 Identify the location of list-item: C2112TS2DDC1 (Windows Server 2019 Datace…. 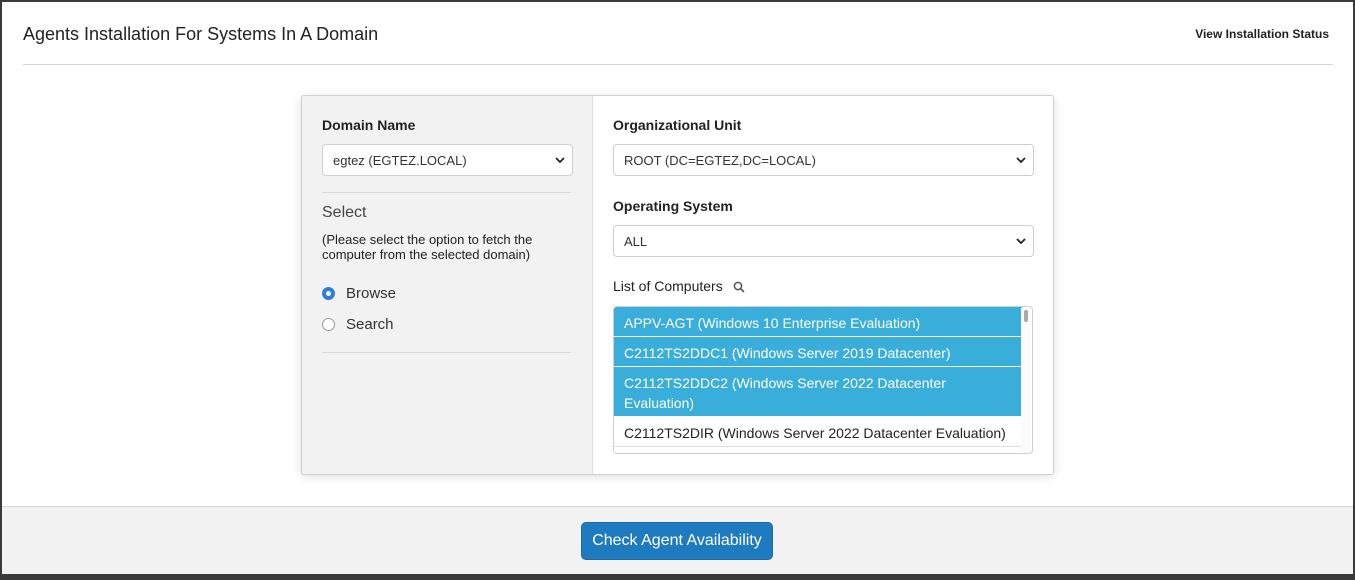
(818, 352).